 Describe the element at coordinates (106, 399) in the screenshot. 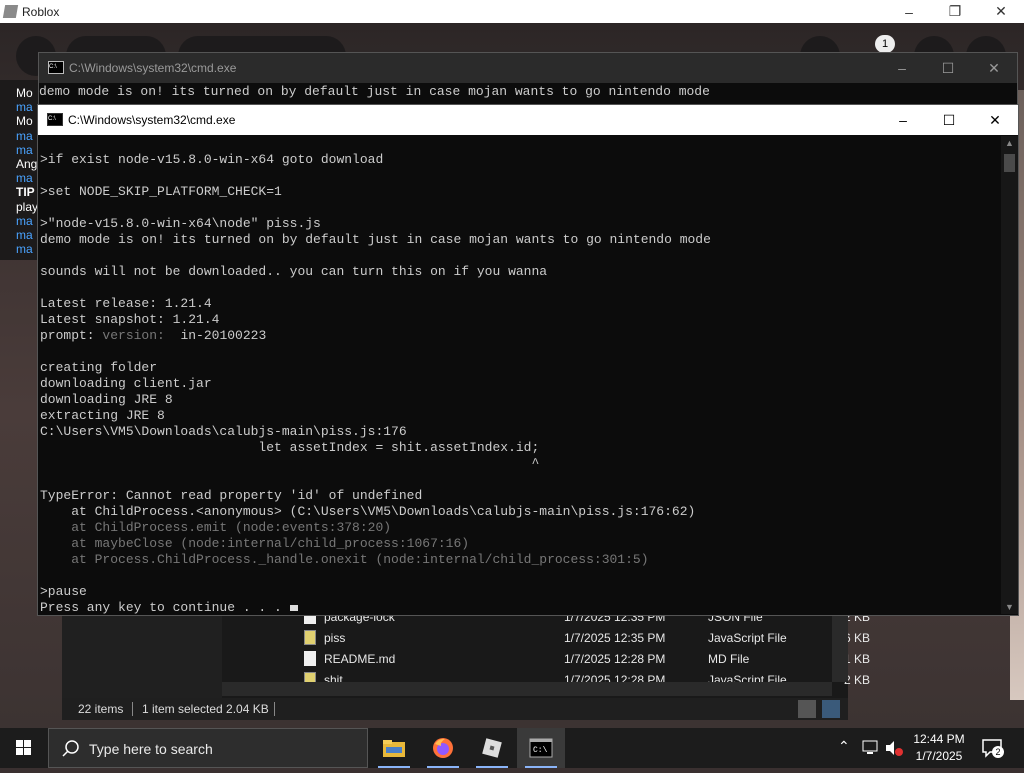

I see `console-line-text: downloading JRE 8` at that location.